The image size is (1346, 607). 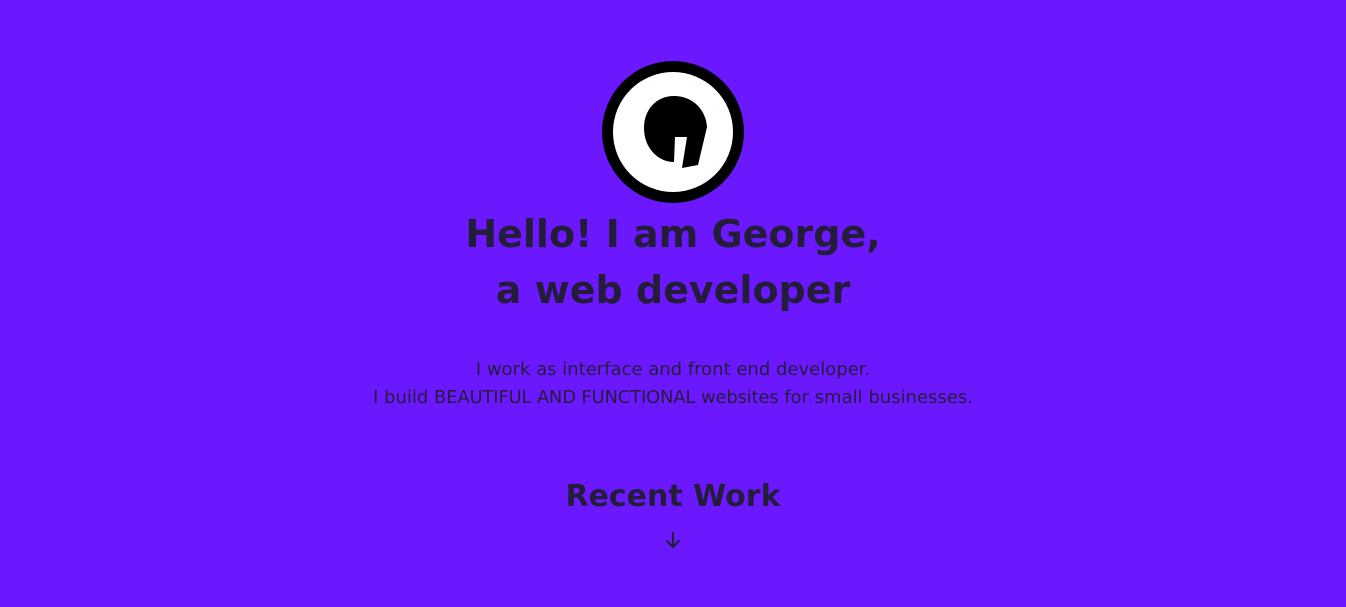 What do you see at coordinates (673, 541) in the screenshot?
I see `arrow-down-icon` at bounding box center [673, 541].